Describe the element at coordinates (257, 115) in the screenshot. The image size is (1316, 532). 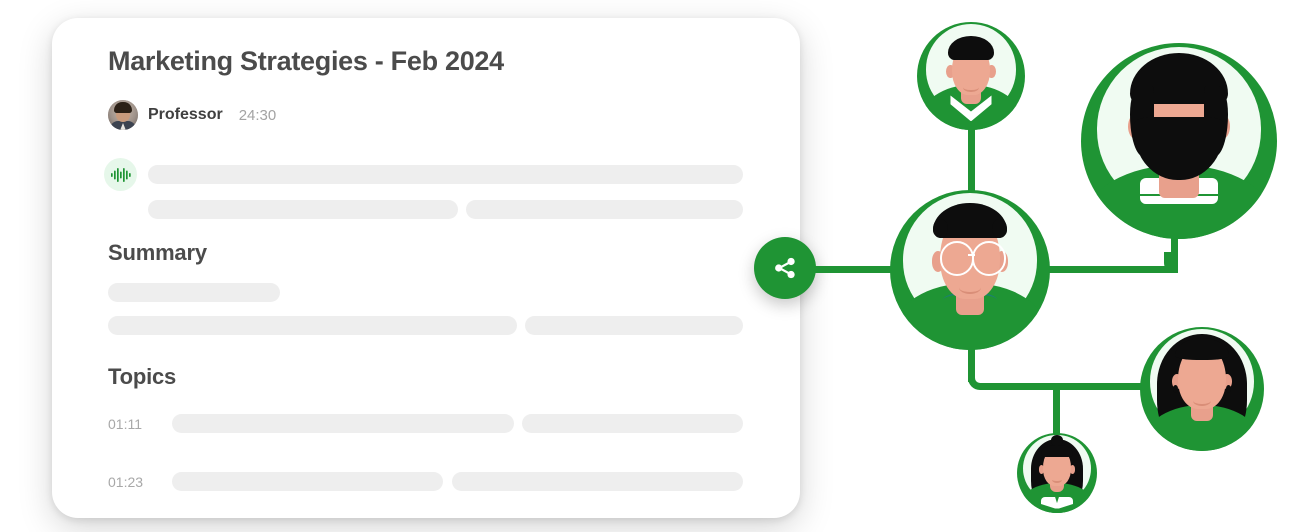
I see `recording-duration: 24:30` at that location.